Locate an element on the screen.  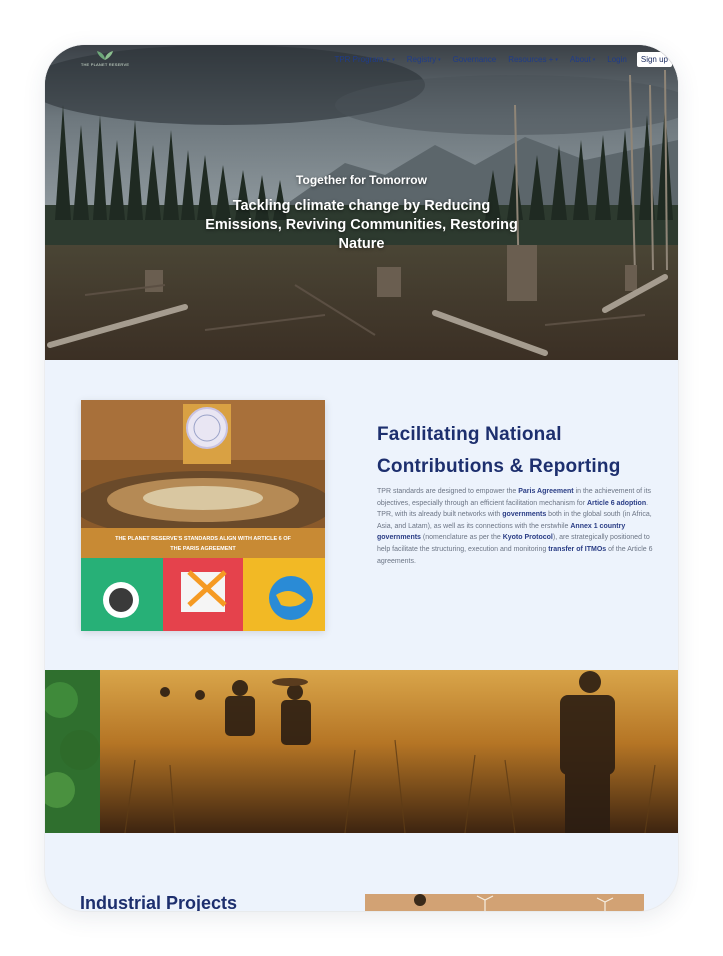
nav-item-label: Governance is located at coordinates (474, 59).